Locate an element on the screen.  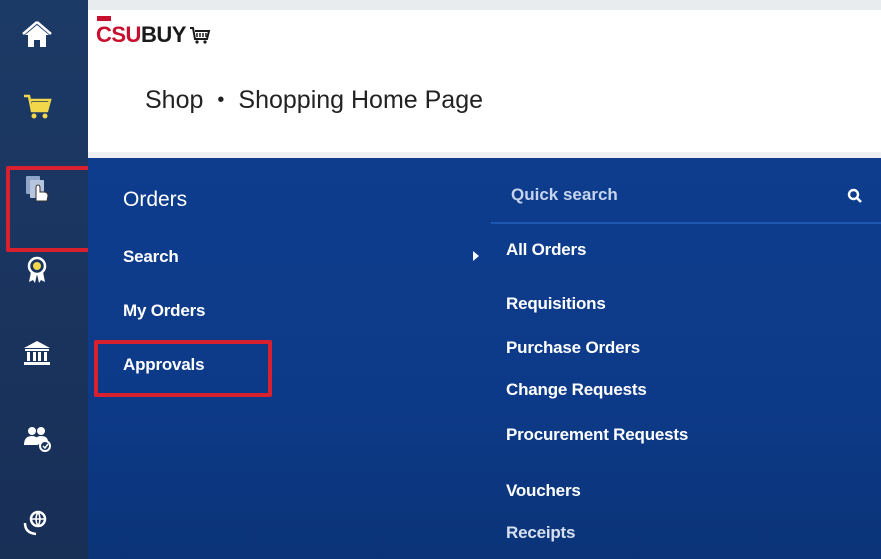
rail-users-button is located at coordinates (44, 438).